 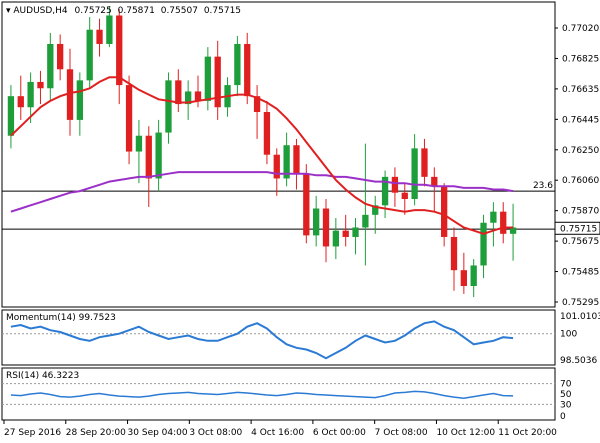 What do you see at coordinates (578, 229) in the screenshot?
I see `current-price-label: 0.75715` at bounding box center [578, 229].